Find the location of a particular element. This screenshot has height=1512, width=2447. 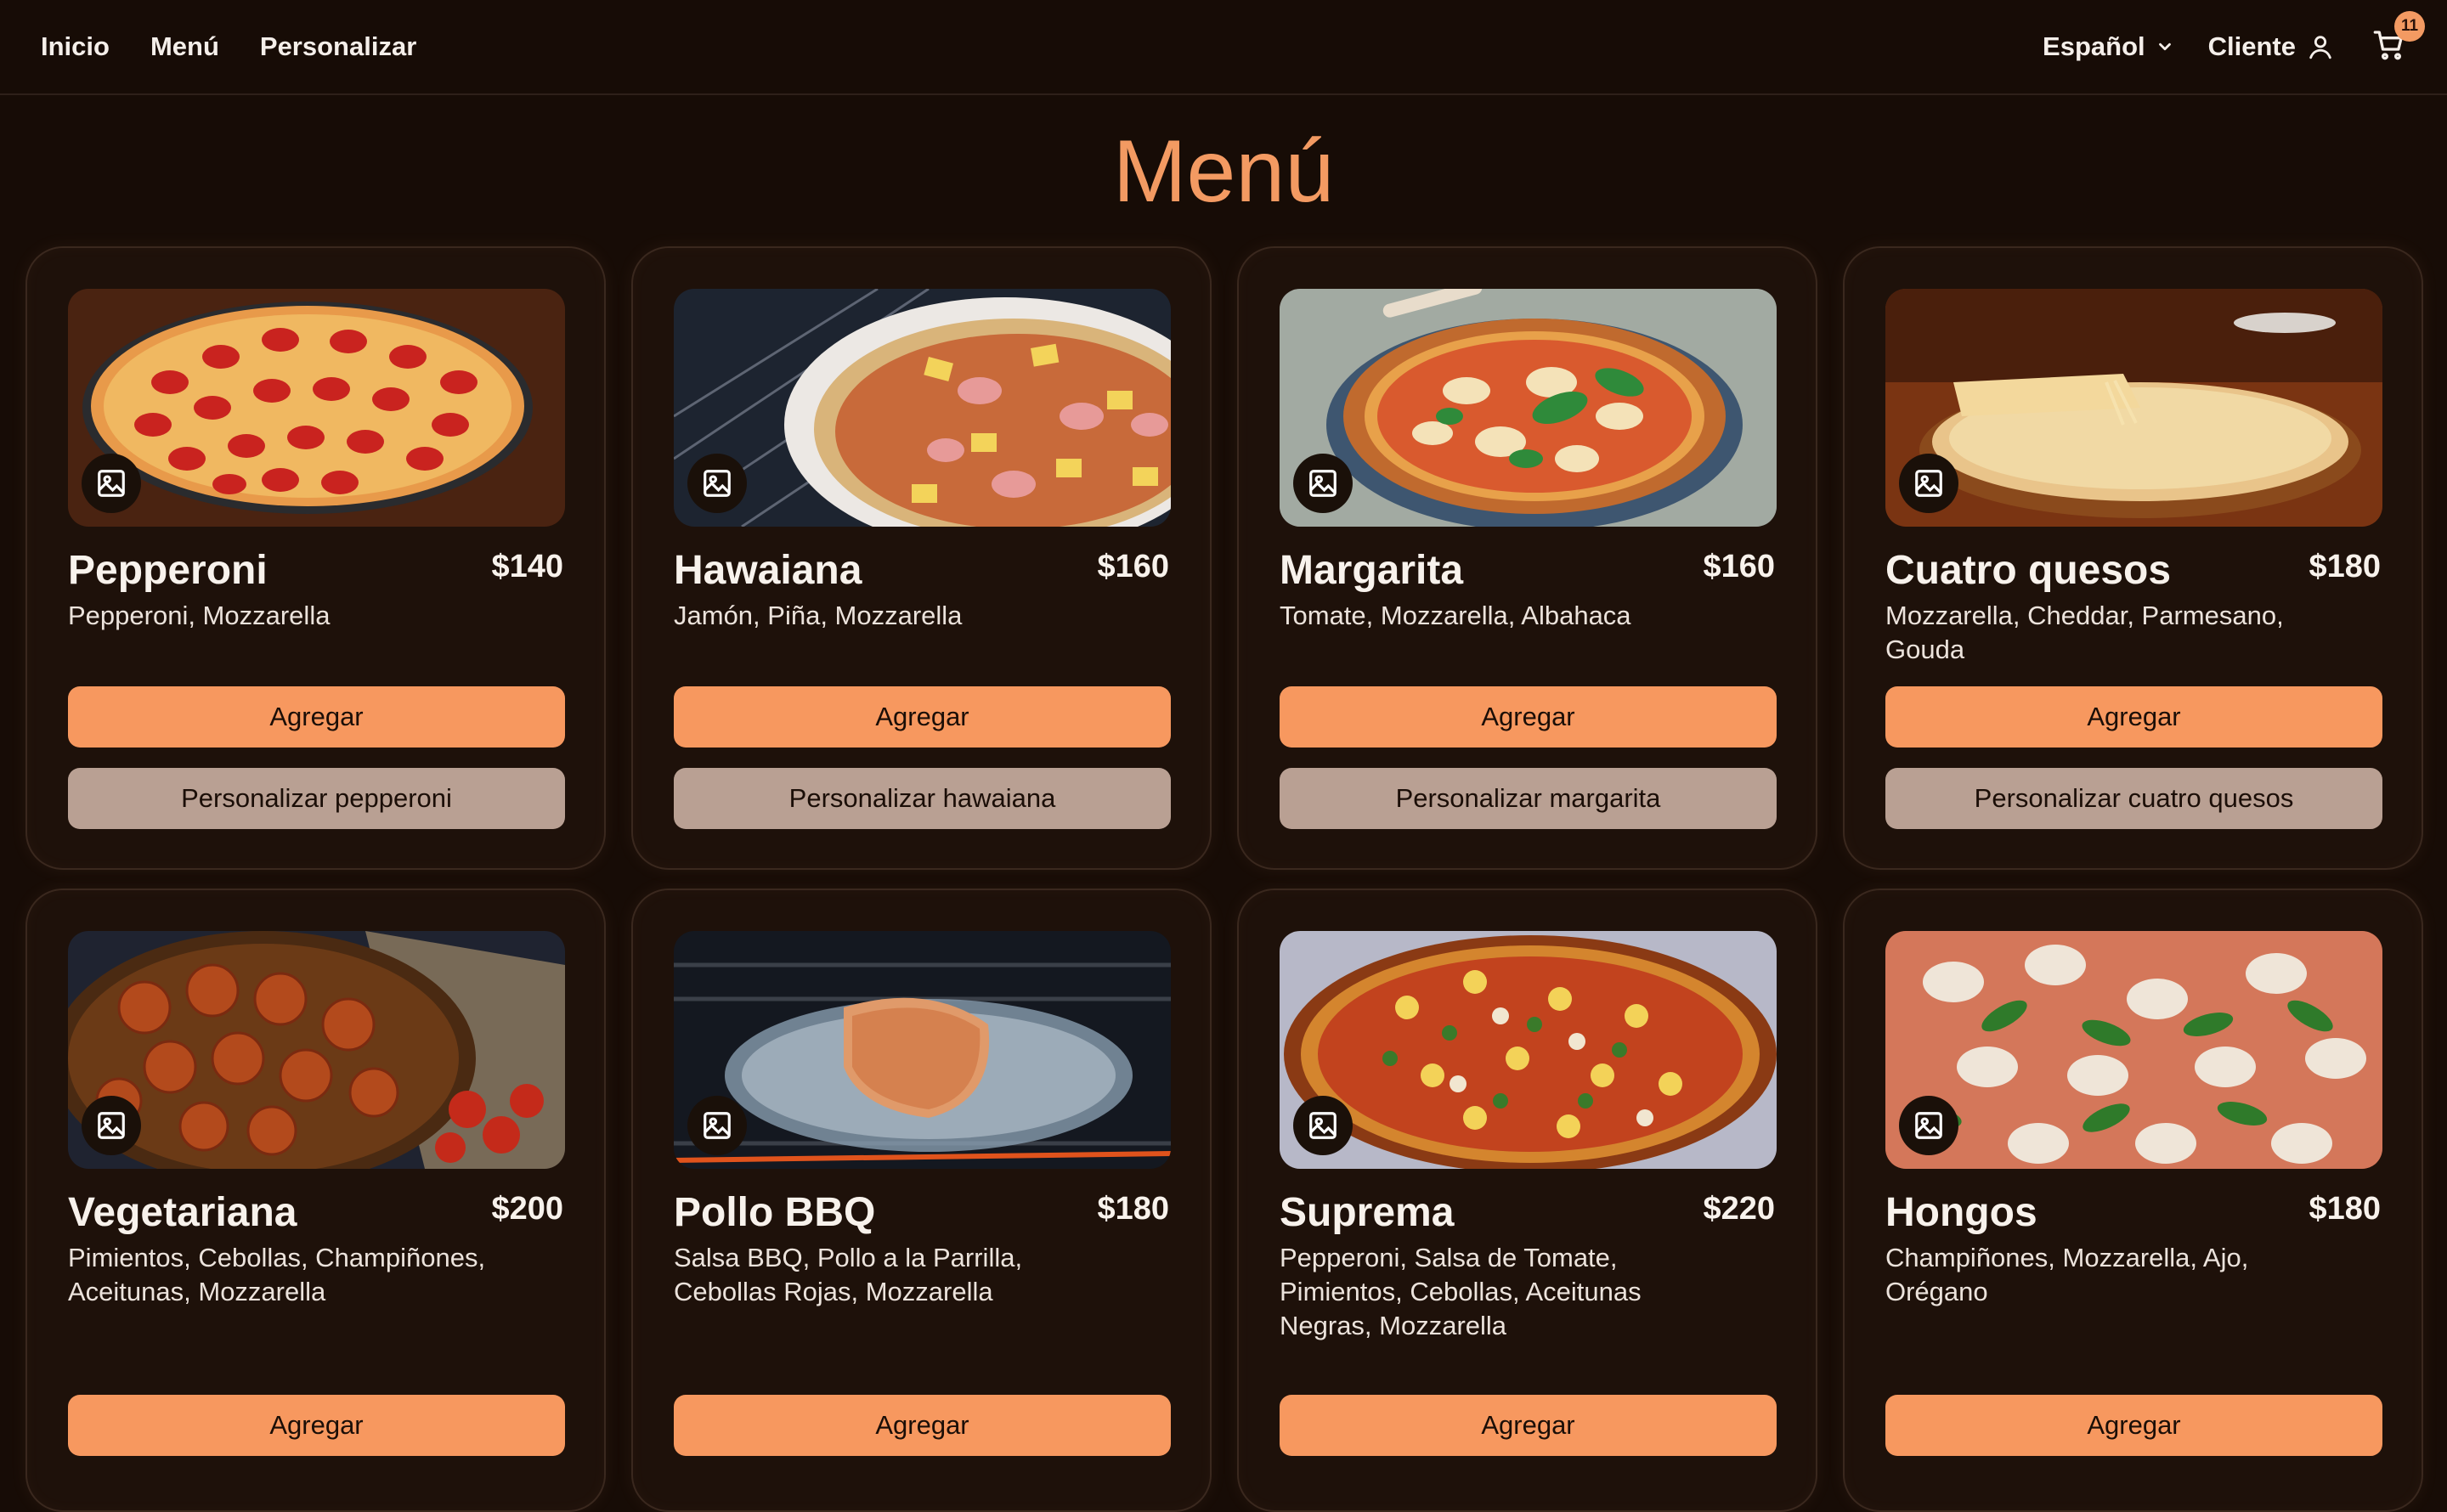

nav-link-personalizar: Personalizar is located at coordinates (338, 46).